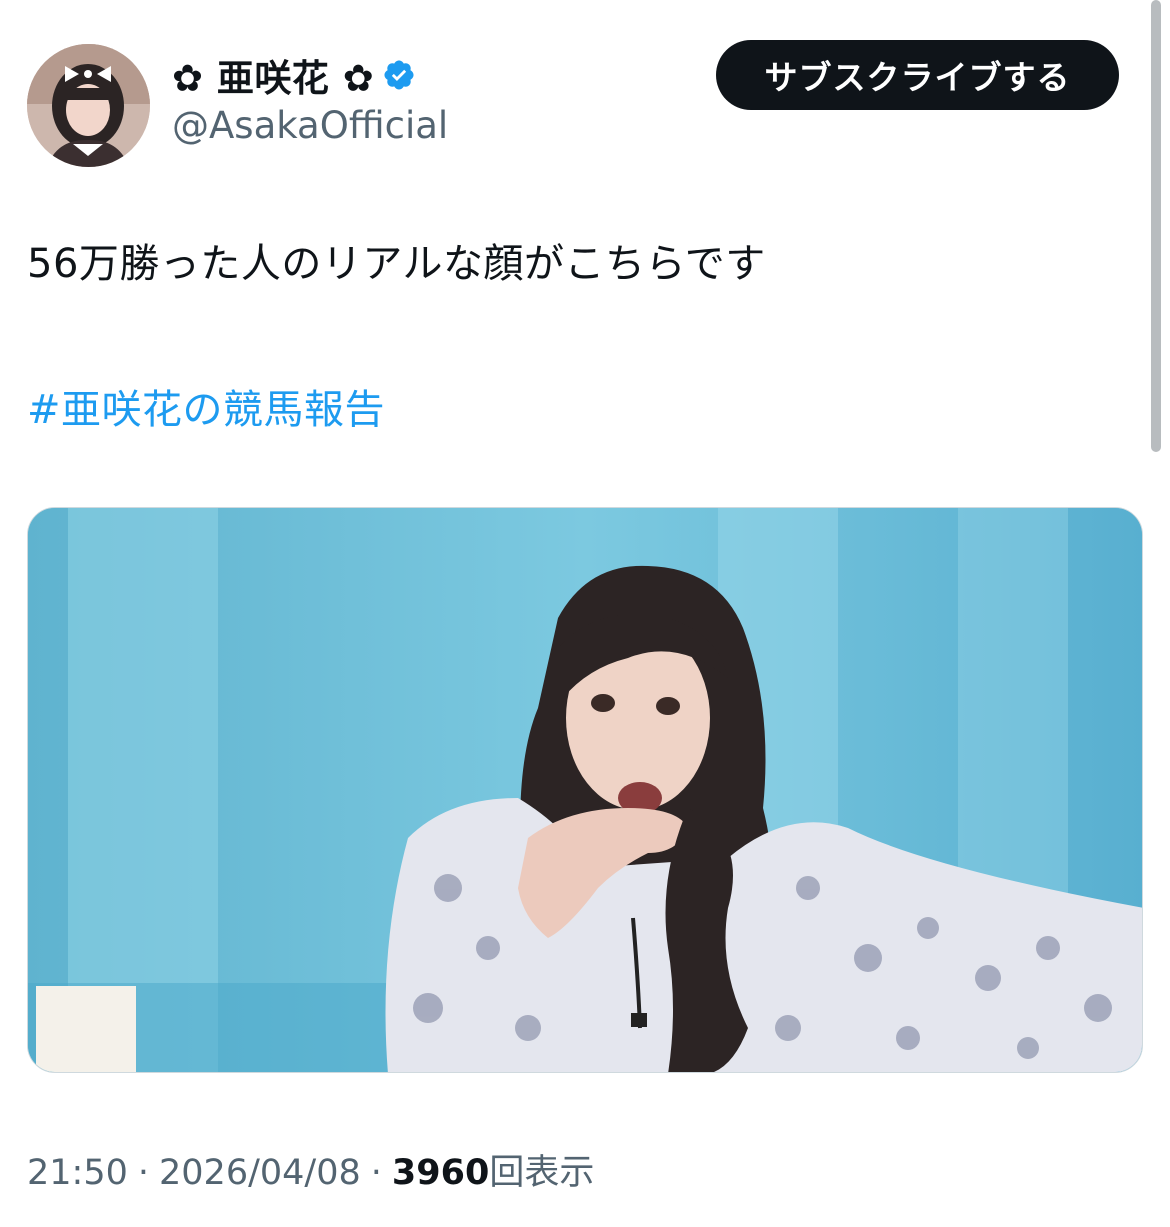 Image resolution: width=1170 pixels, height=1227 pixels. I want to click on views-label: 回表示, so click(542, 1173).